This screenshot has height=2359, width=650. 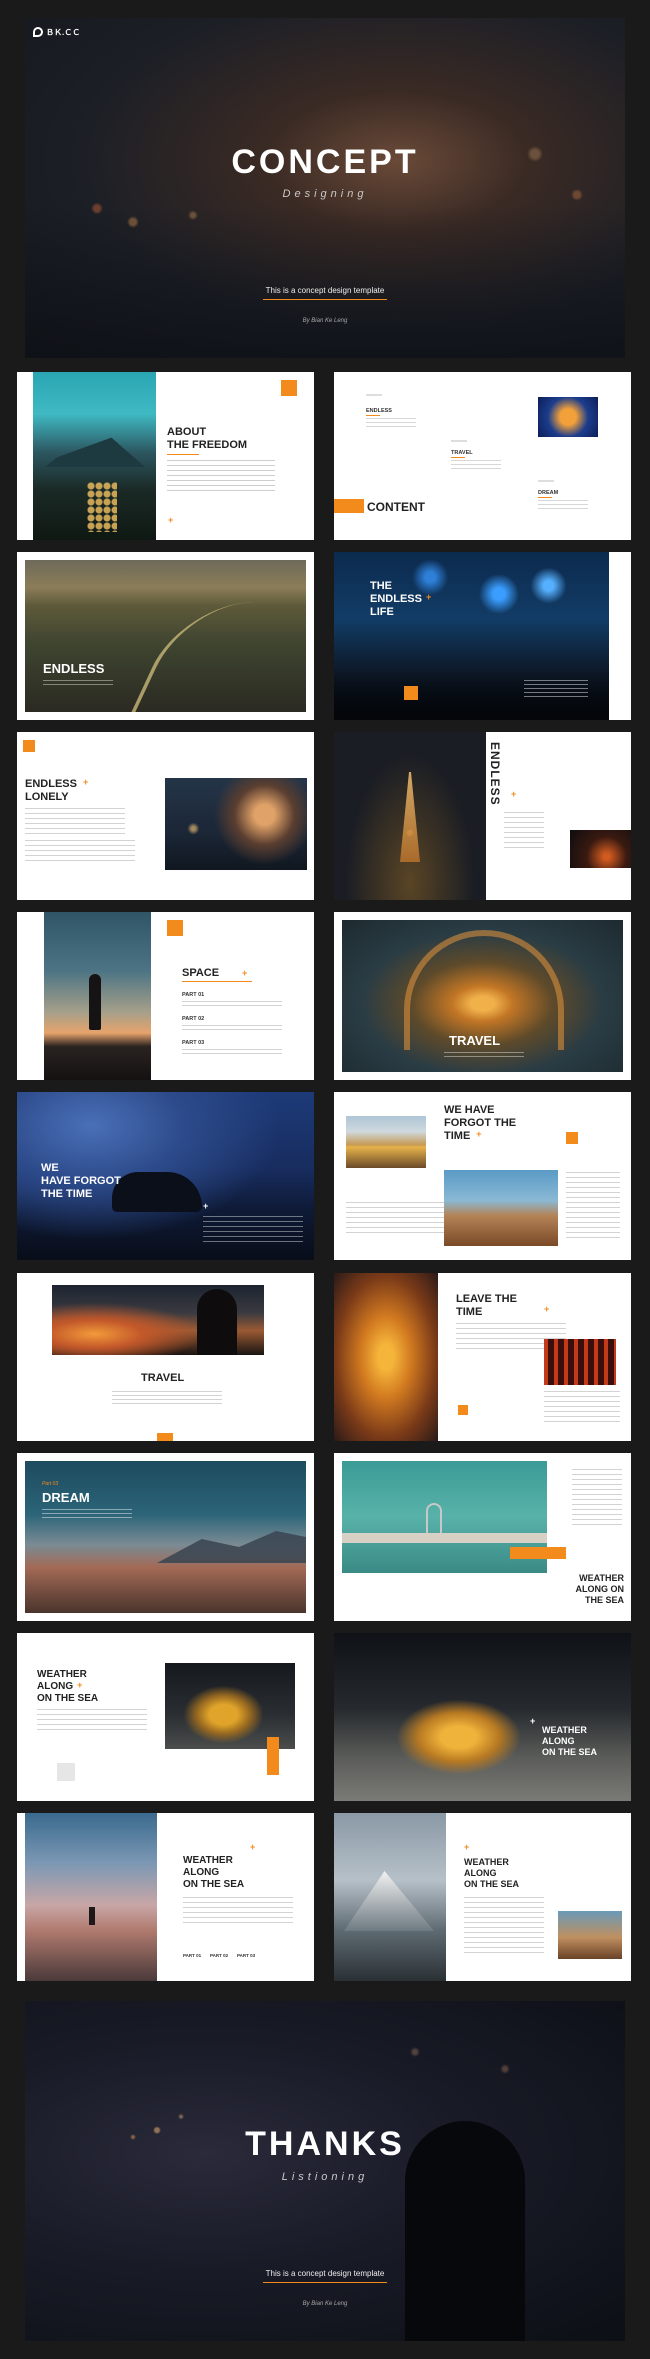 What do you see at coordinates (219, 1955) in the screenshot?
I see `part-2-label: PART 02` at bounding box center [219, 1955].